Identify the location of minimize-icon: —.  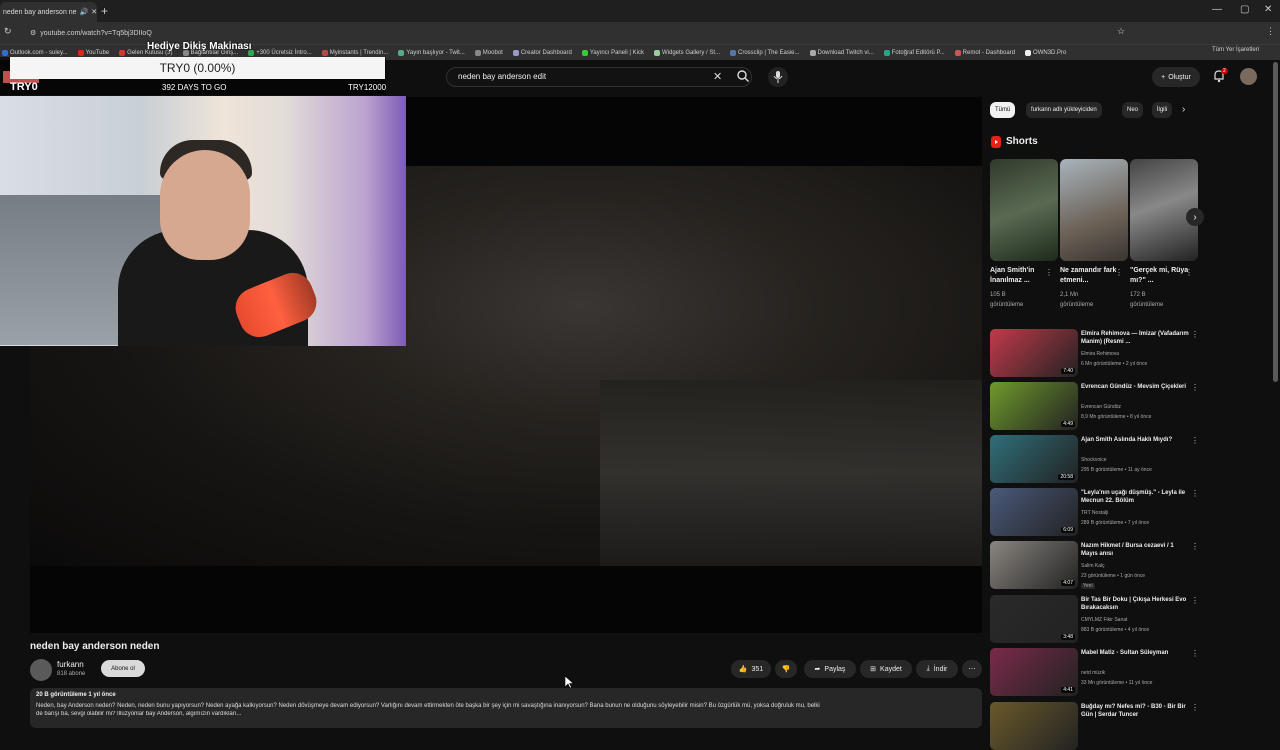
(1217, 9).